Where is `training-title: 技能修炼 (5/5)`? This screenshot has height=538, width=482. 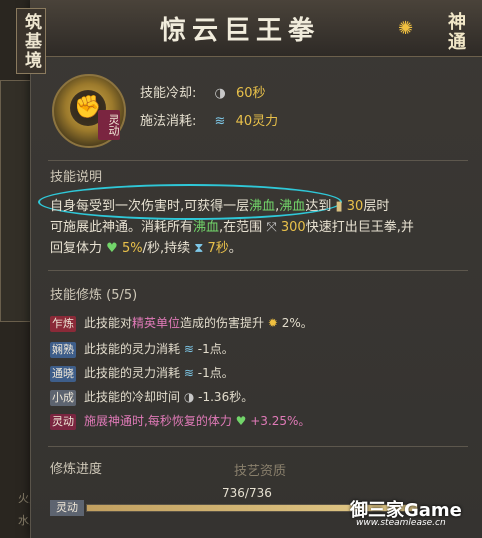
training-title: 技能修炼 (5/5) is located at coordinates (94, 295).